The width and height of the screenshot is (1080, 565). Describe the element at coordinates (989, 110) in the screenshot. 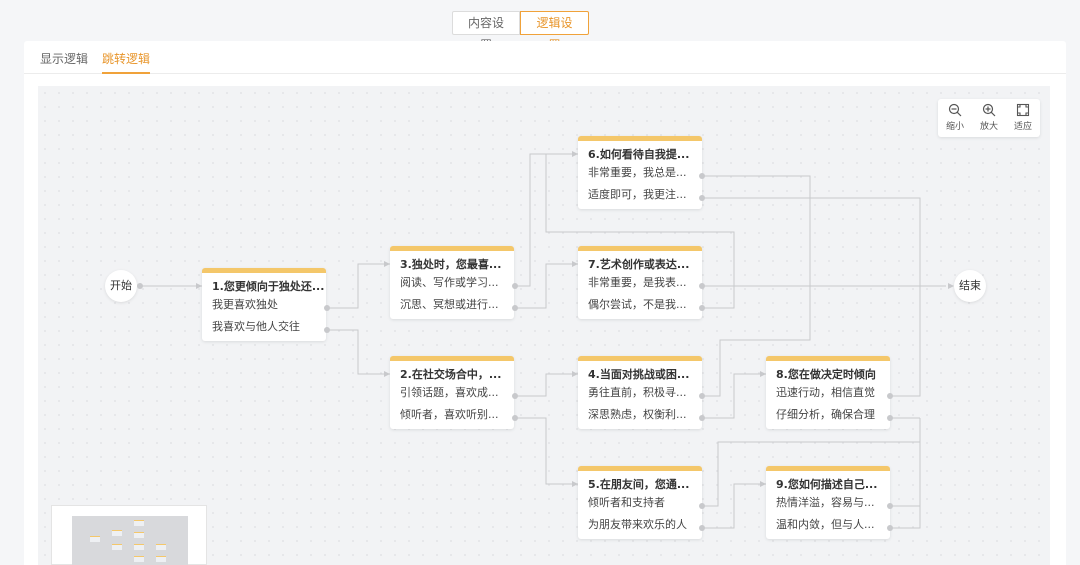

I see `zoom-in-icon` at that location.